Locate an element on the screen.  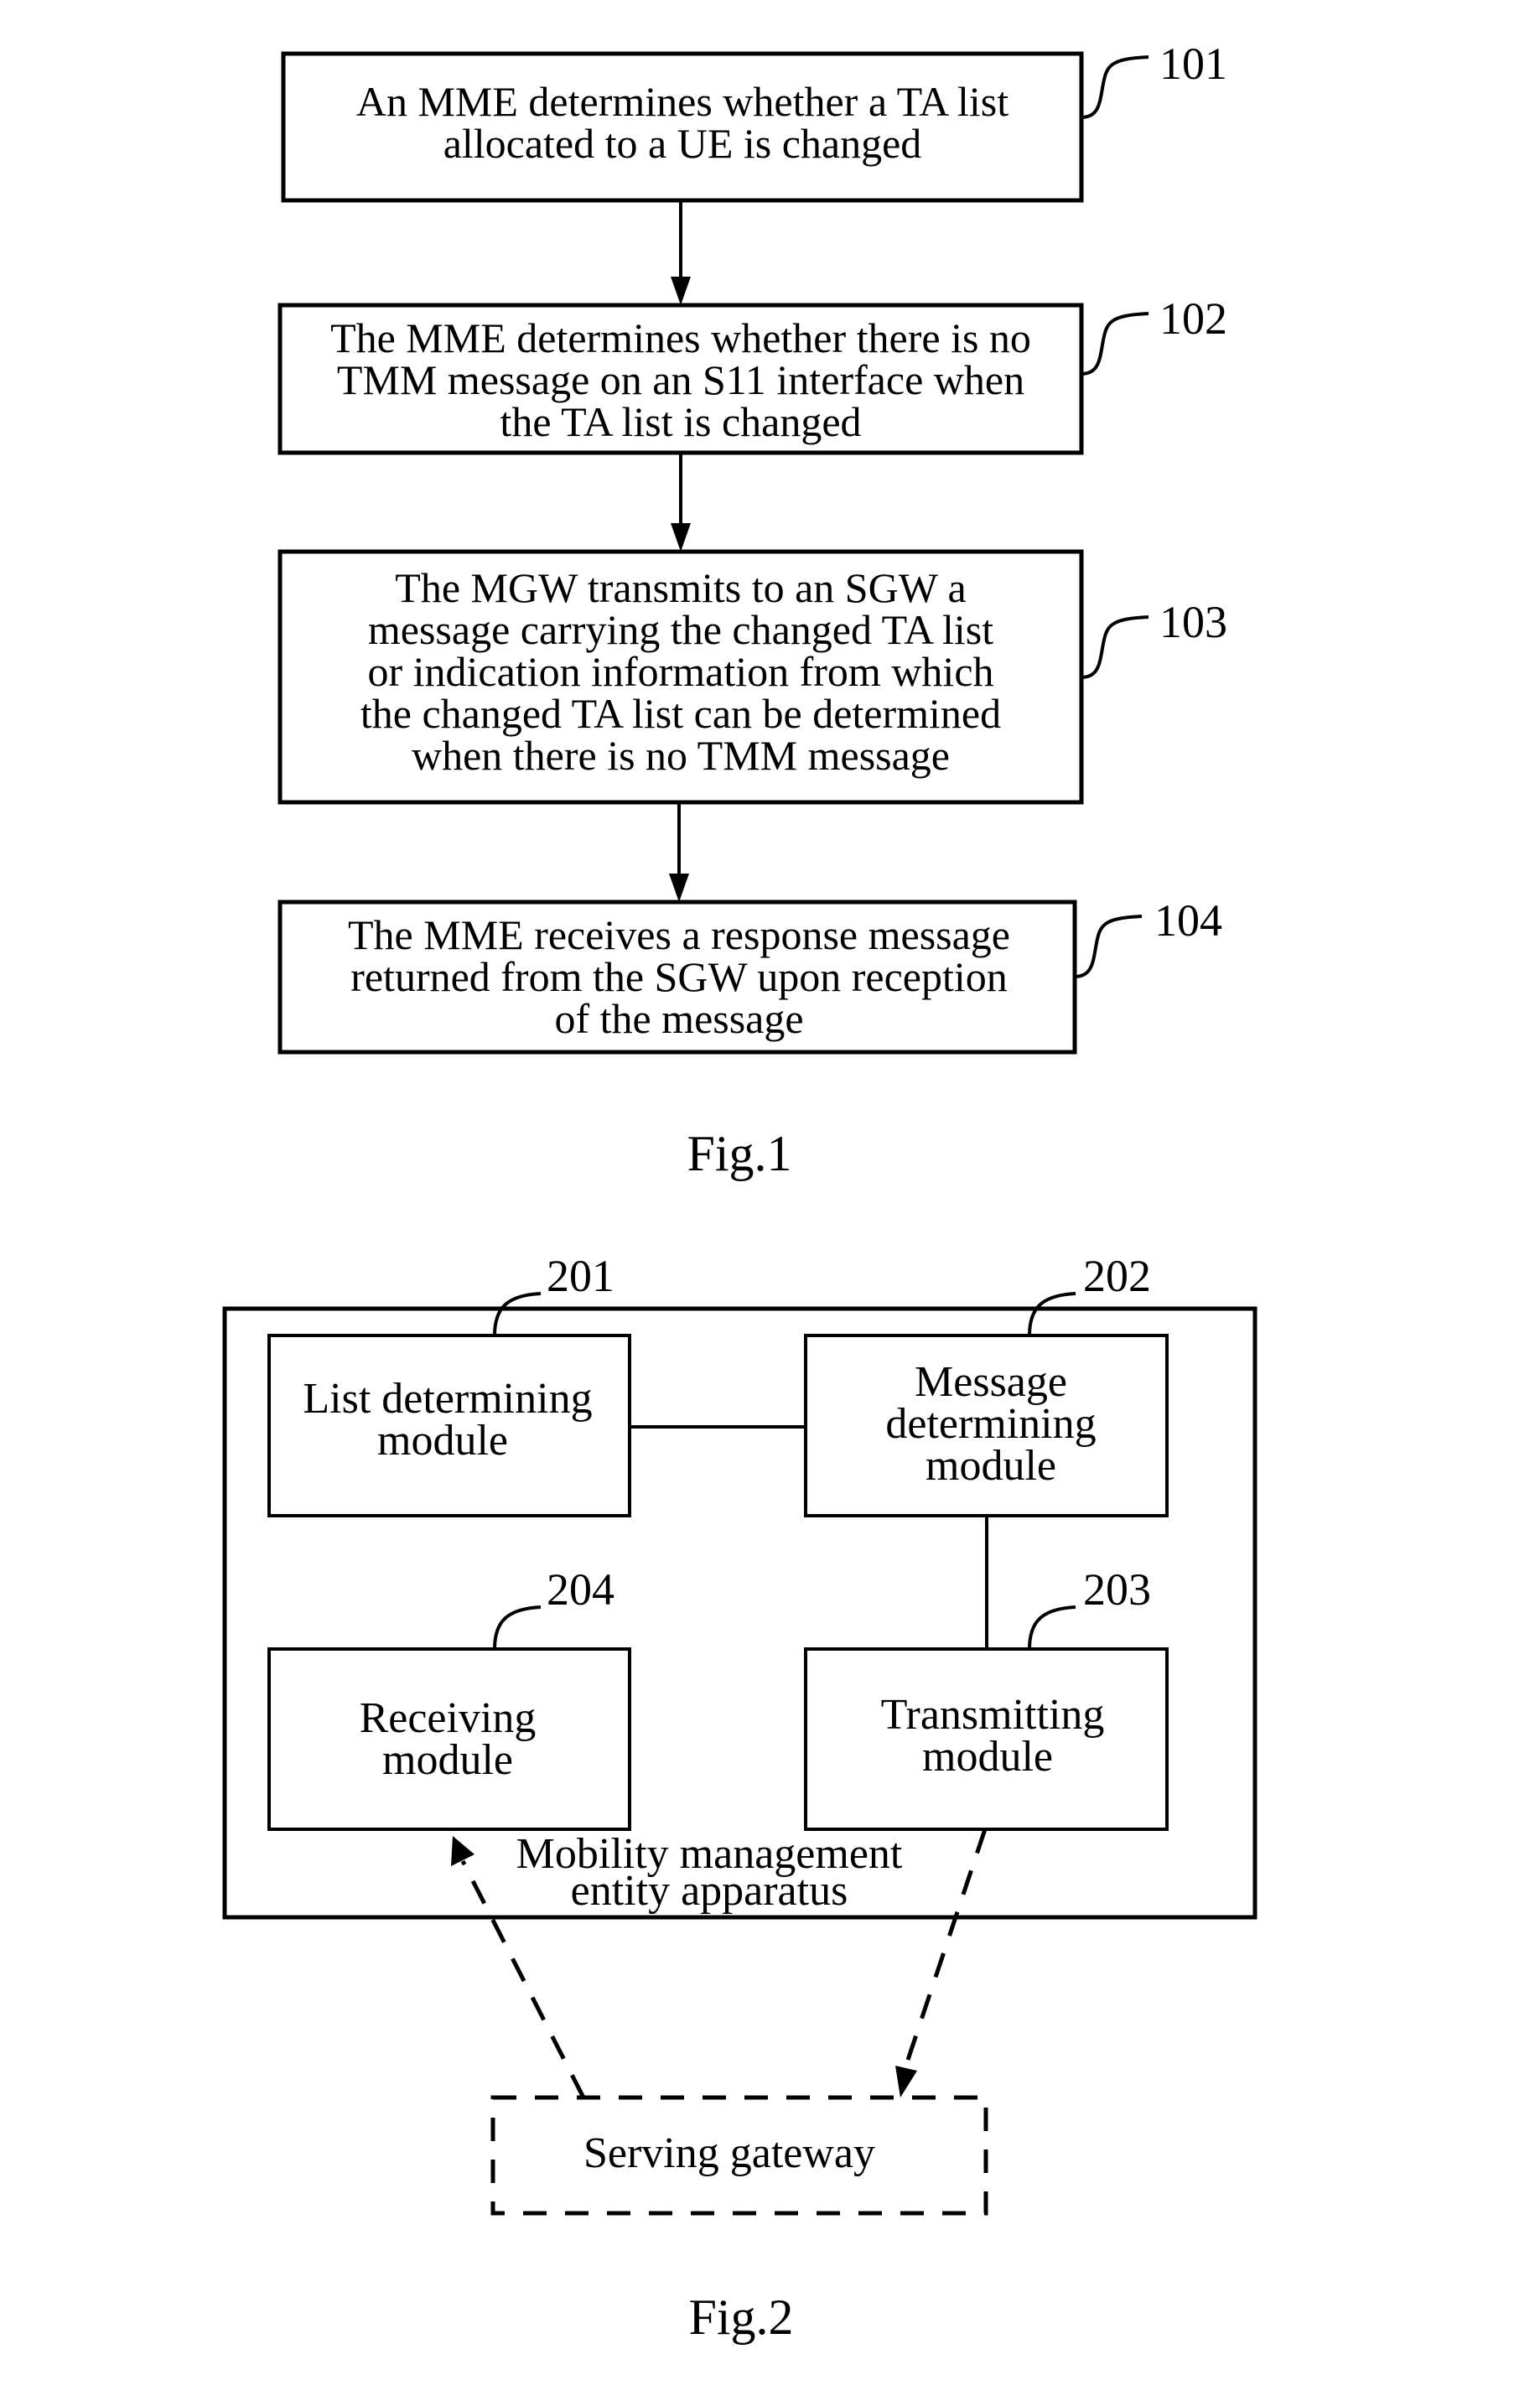
step-104-leader is located at coordinates (1108, 947).